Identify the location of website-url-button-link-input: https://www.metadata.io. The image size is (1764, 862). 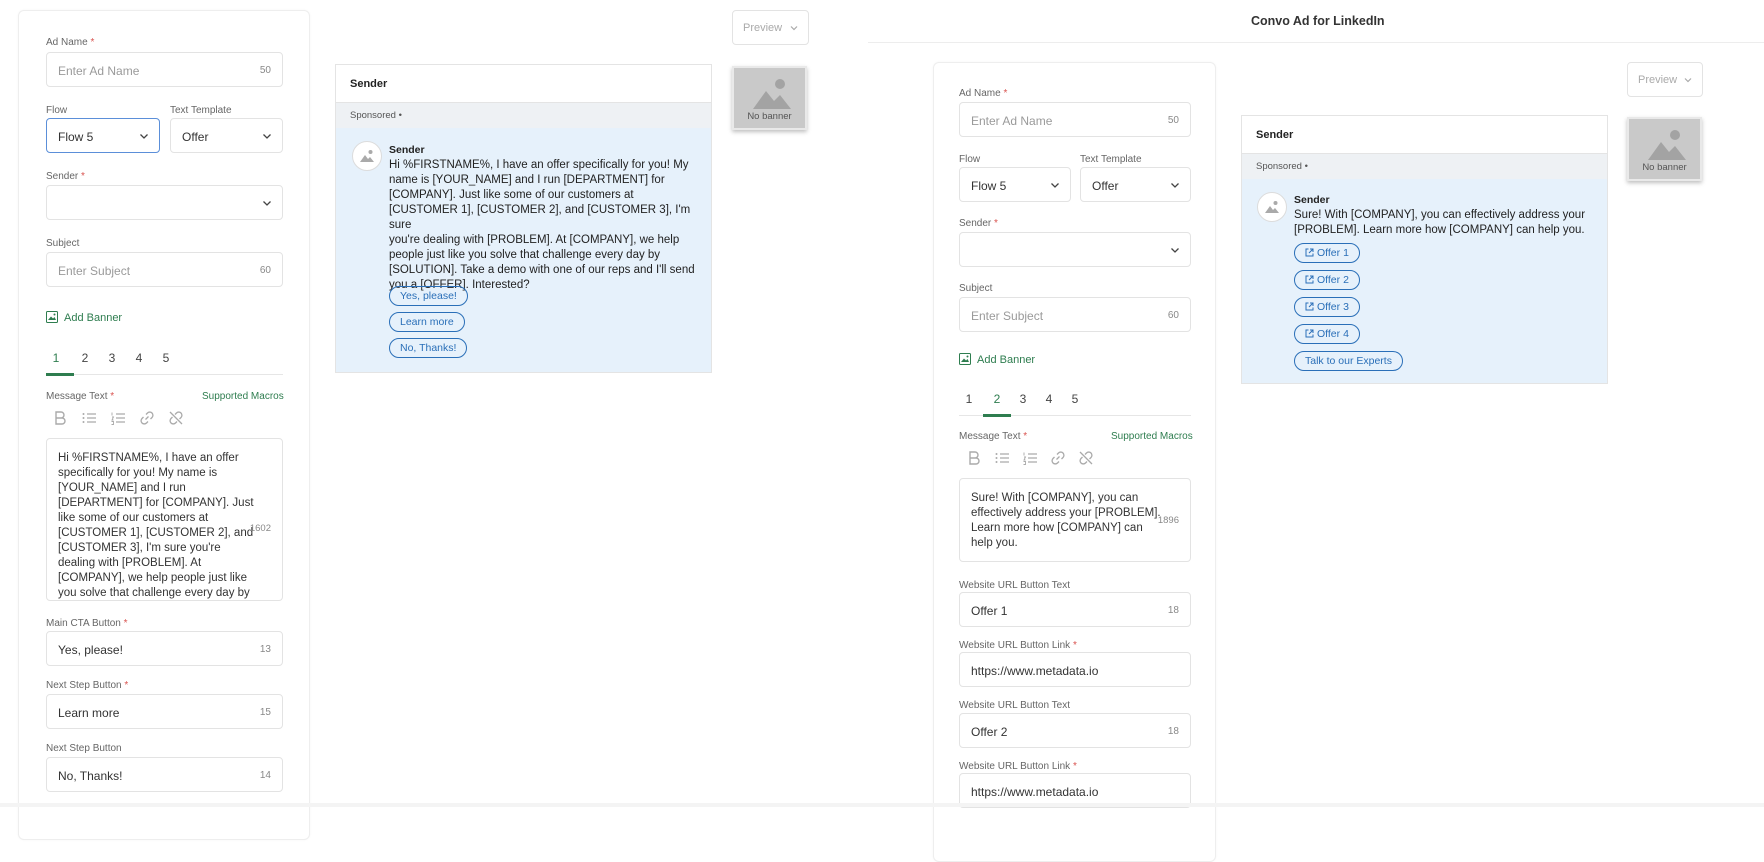
(1075, 669).